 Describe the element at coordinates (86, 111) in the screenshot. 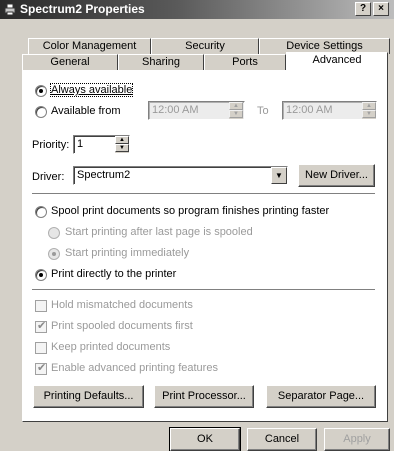

I see `available-from-label: Available from` at that location.